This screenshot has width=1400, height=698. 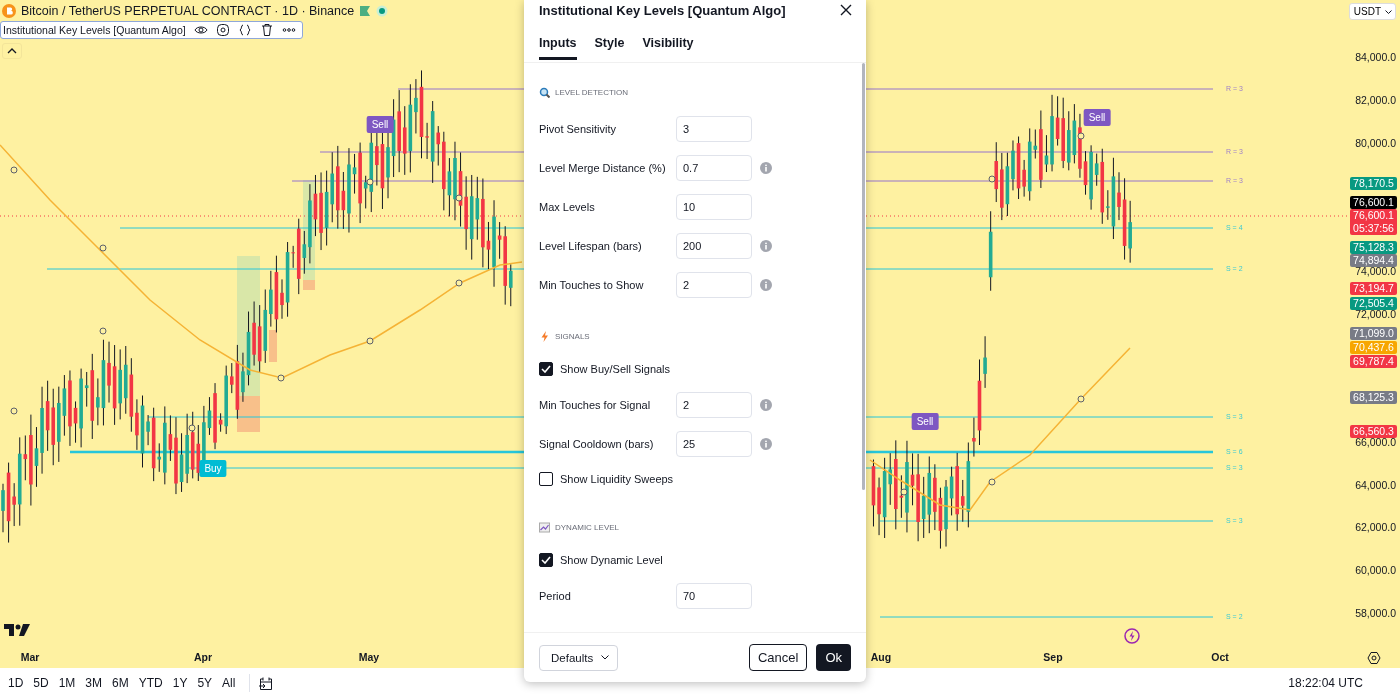 What do you see at coordinates (1373, 202) in the screenshot?
I see `price-tag: 76,600.1` at bounding box center [1373, 202].